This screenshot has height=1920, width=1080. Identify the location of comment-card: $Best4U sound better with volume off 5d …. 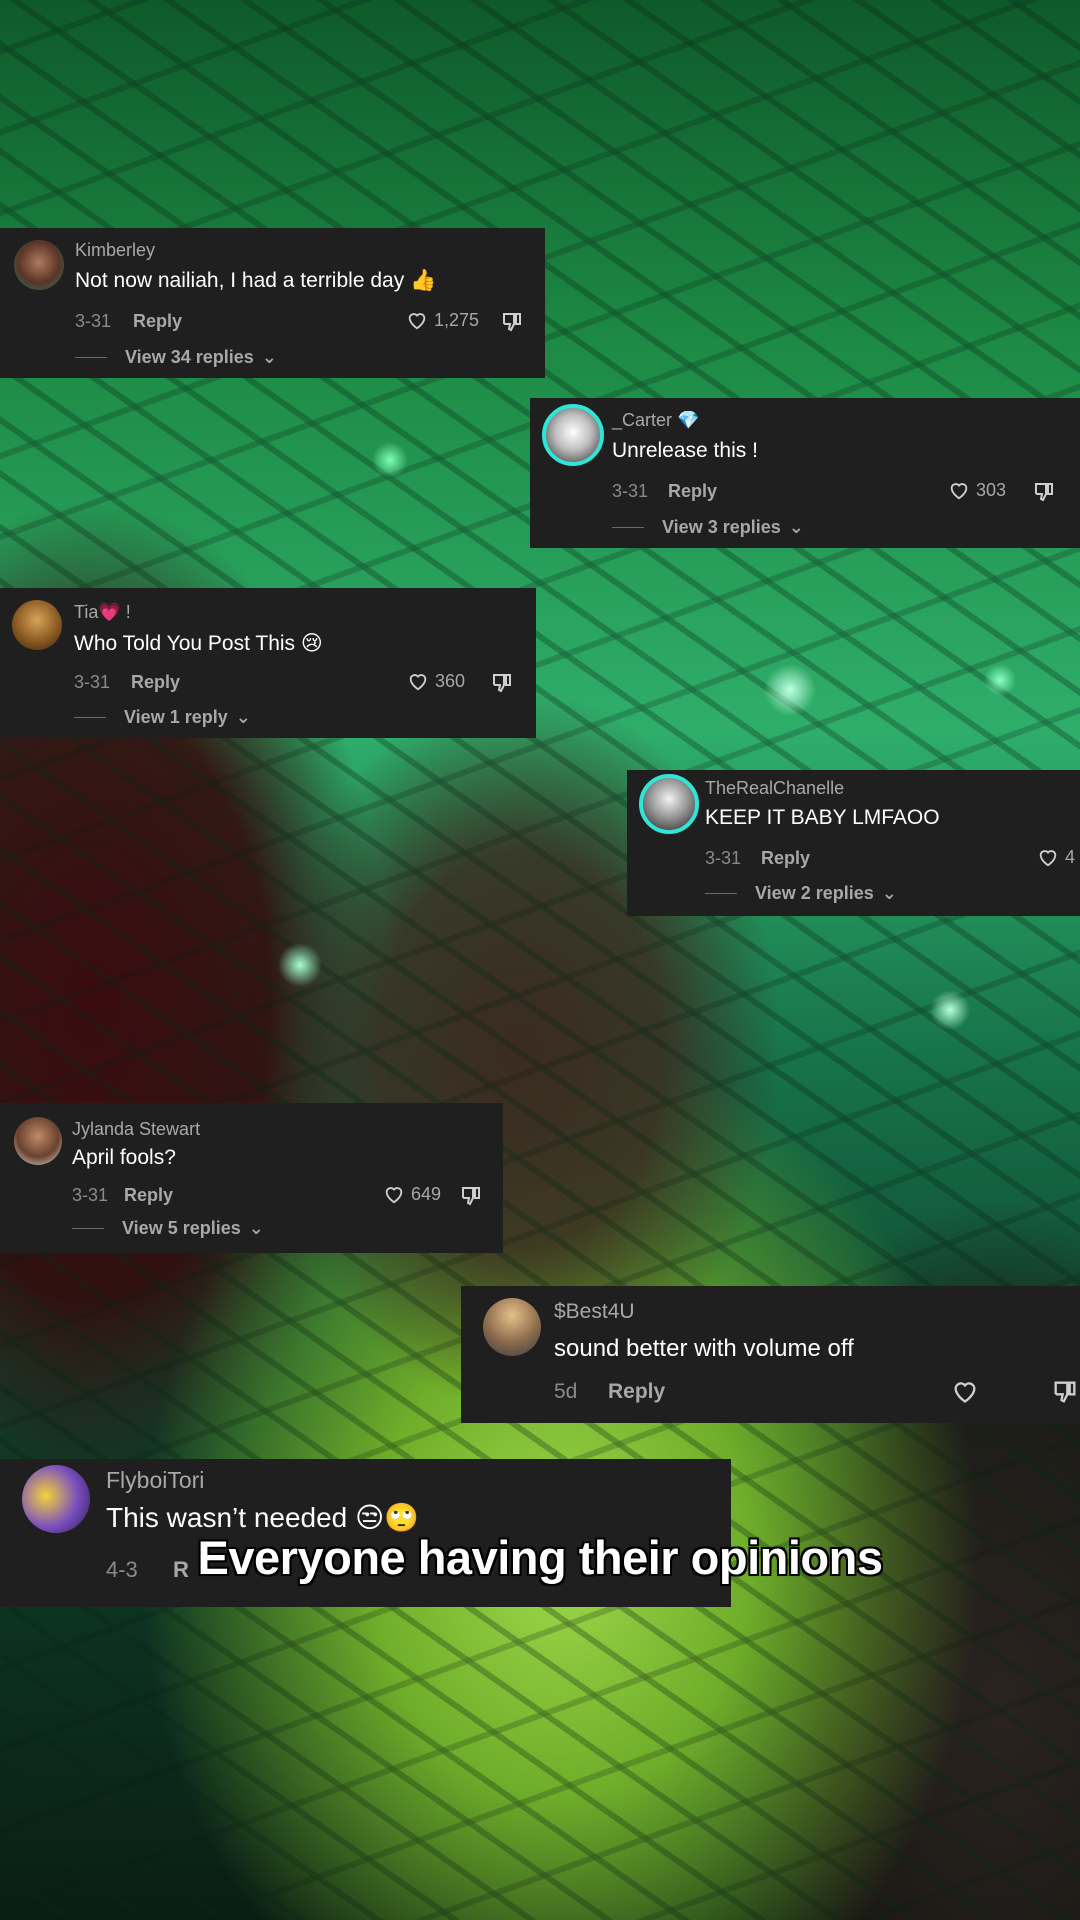
(770, 1354).